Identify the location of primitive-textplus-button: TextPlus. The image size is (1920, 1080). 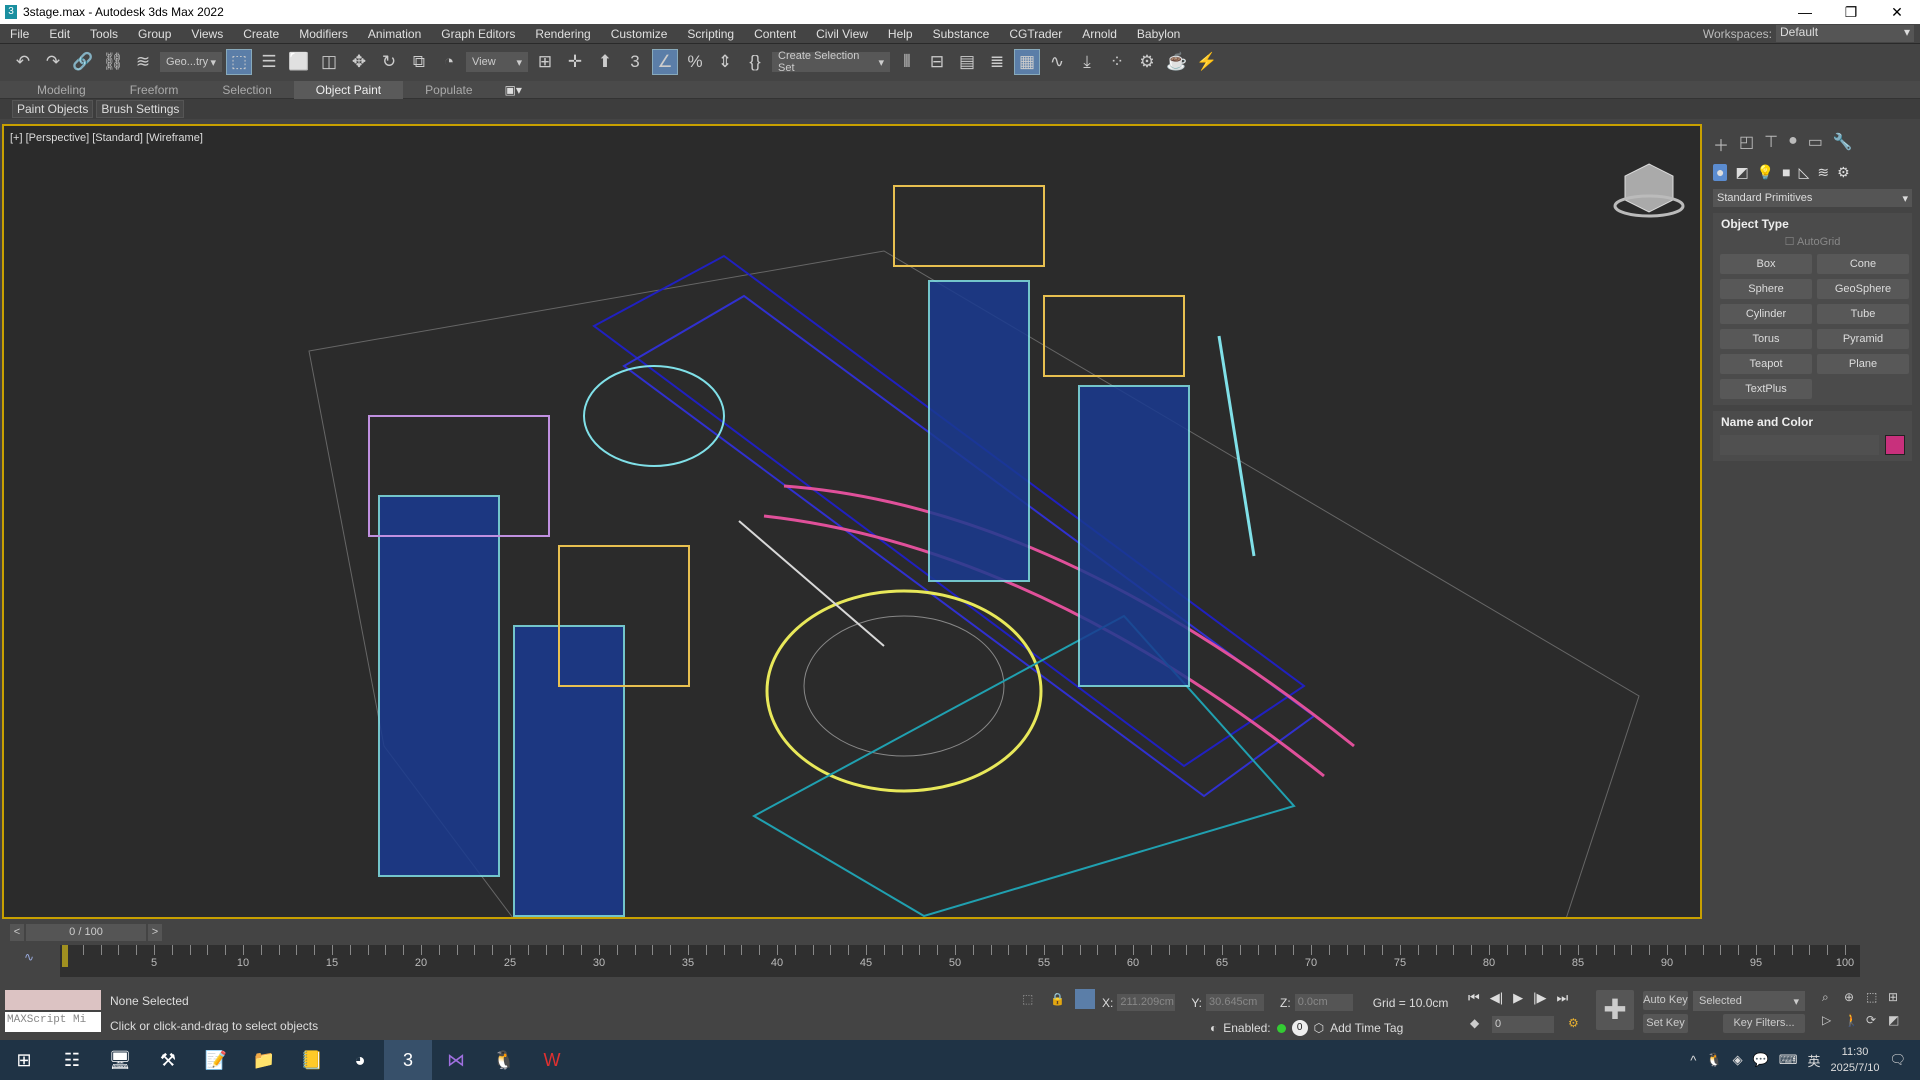
(1766, 389).